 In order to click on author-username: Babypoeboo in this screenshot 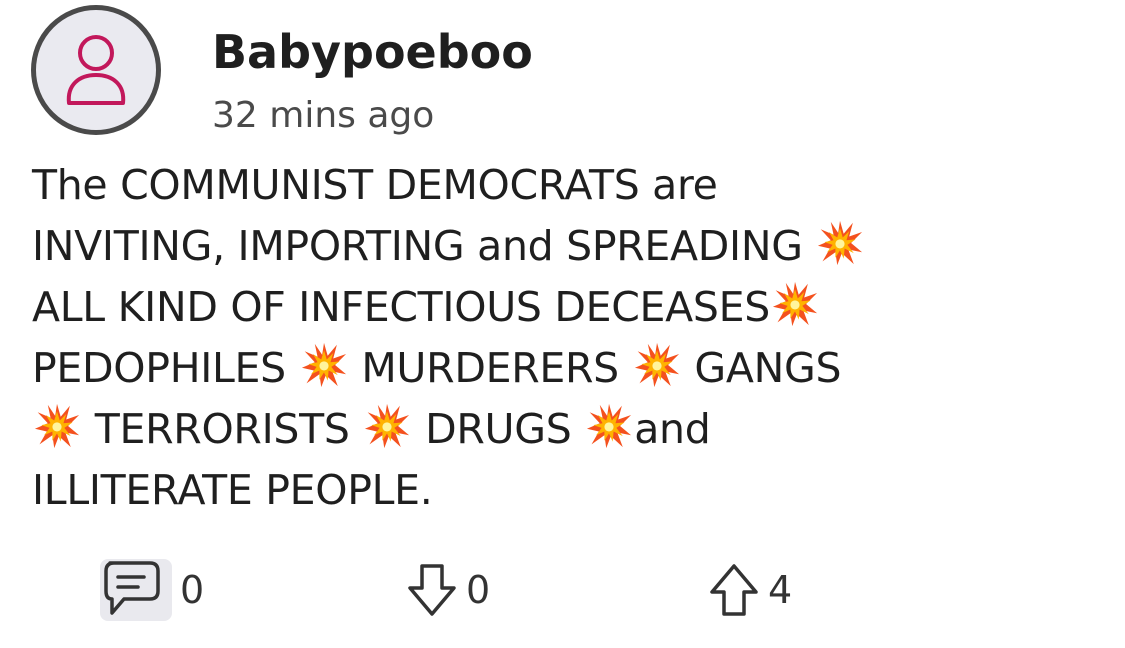, I will do `click(372, 52)`.